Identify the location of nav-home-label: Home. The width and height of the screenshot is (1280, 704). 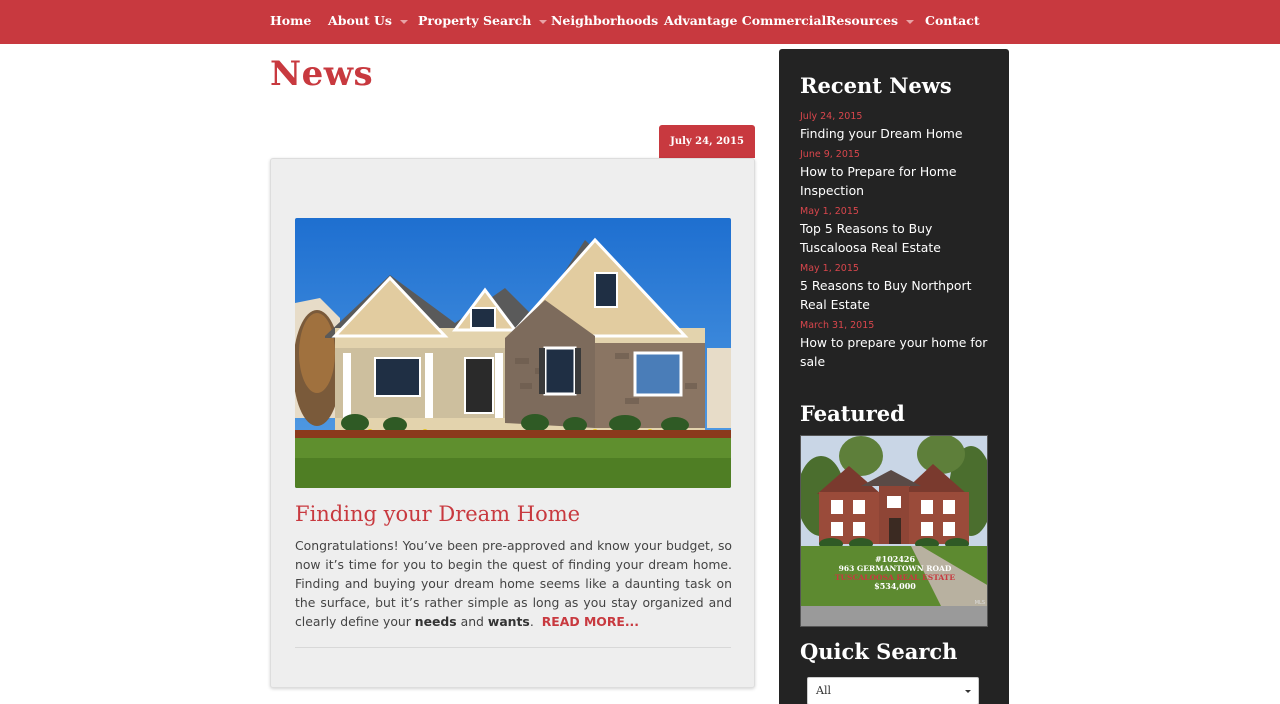
(291, 20).